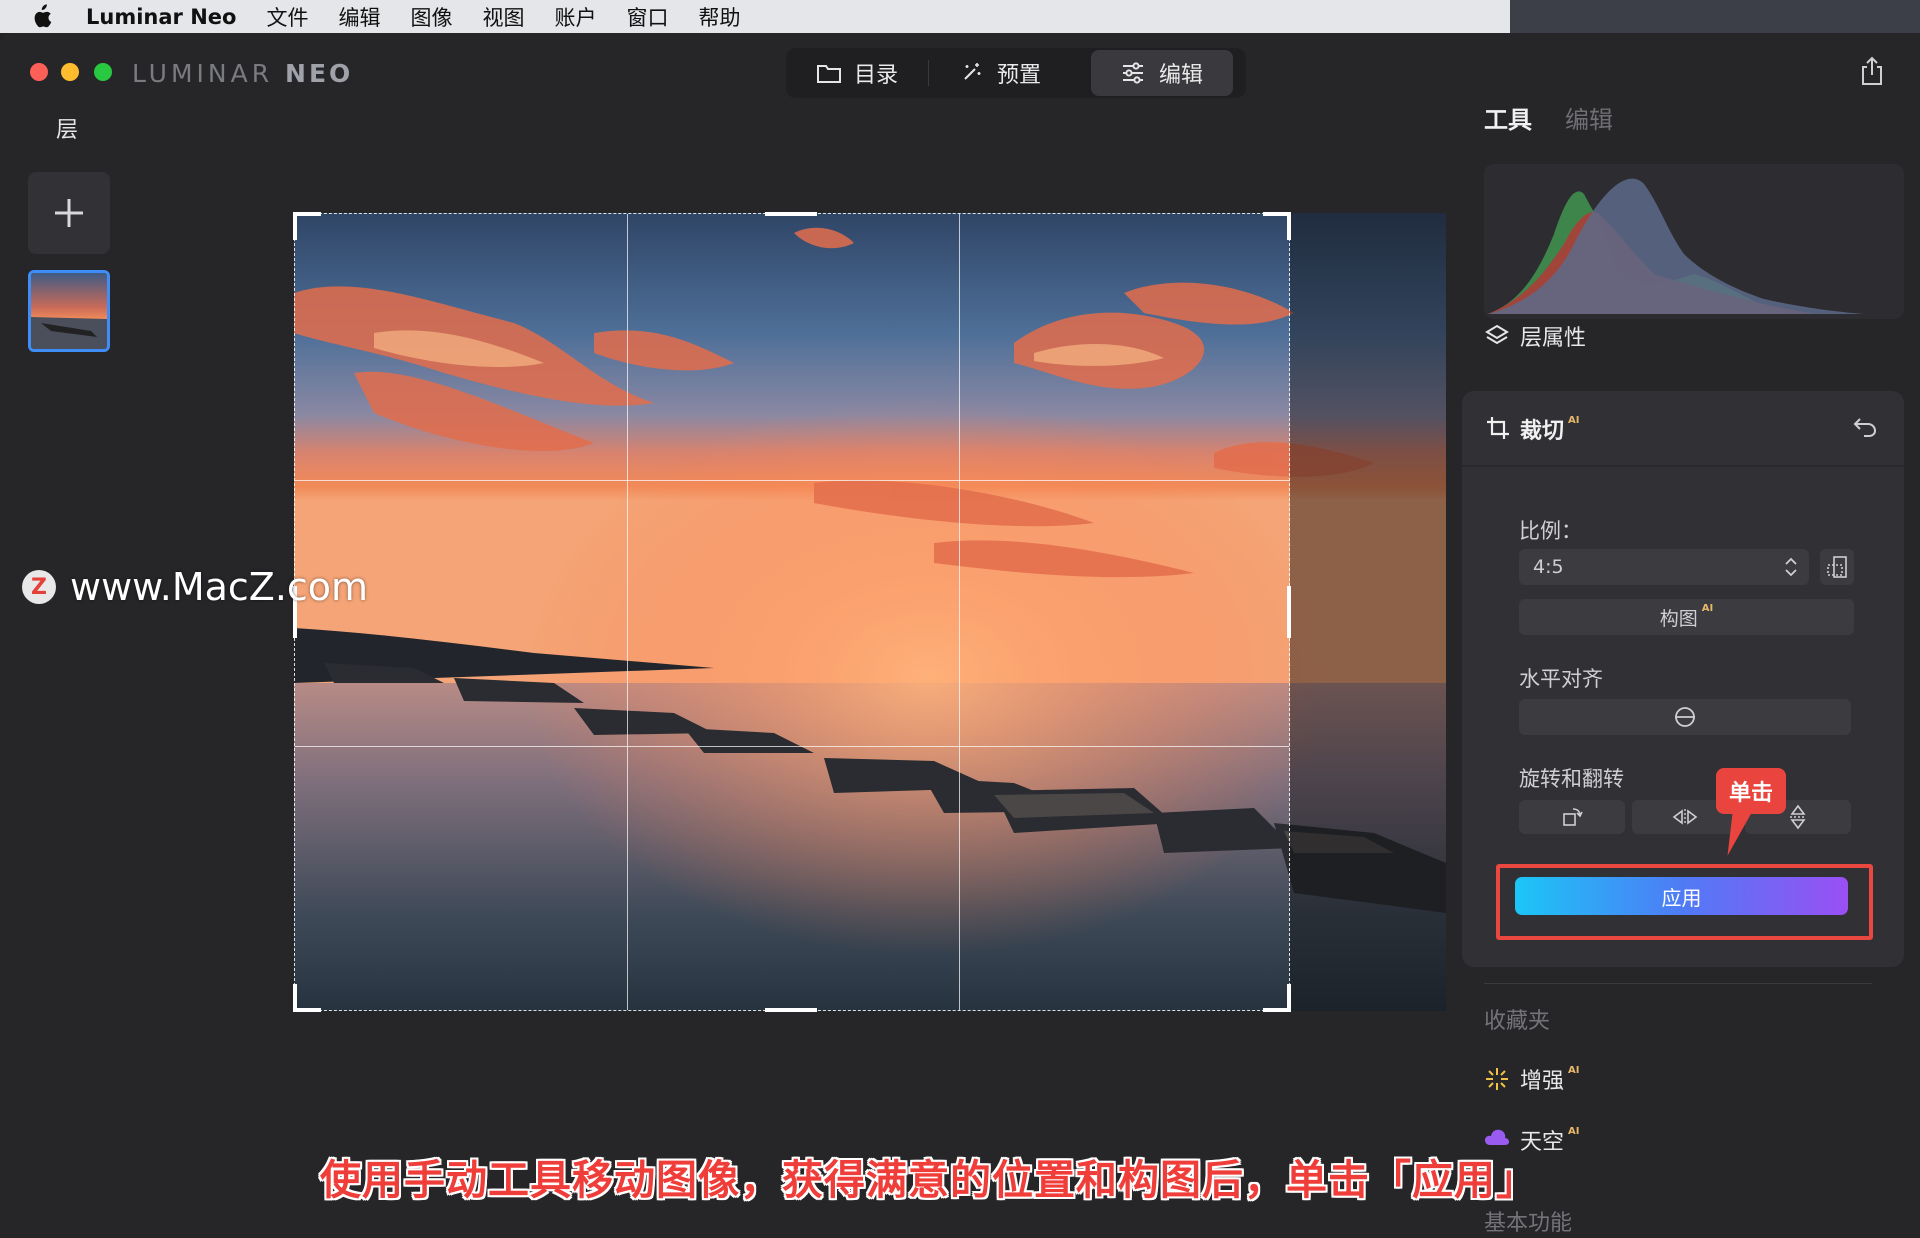 The height and width of the screenshot is (1238, 1920). Describe the element at coordinates (1289, 612) in the screenshot. I see `crop-handle-right` at that location.